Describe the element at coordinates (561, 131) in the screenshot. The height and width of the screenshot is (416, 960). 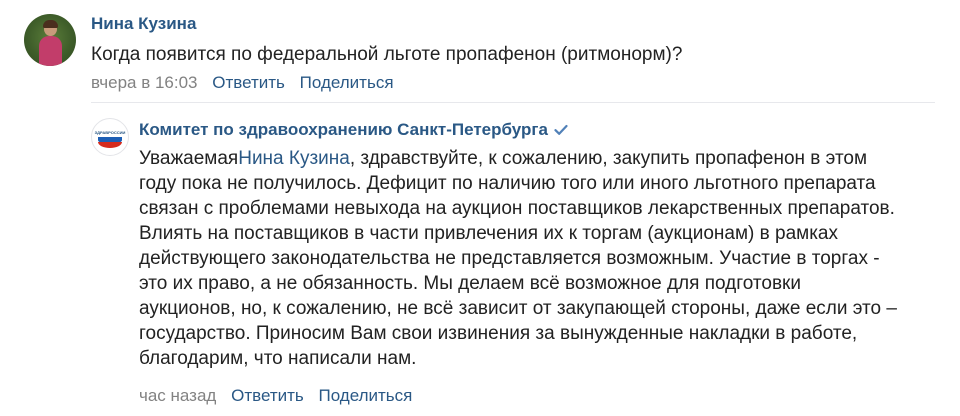
I see `verified-icon` at that location.